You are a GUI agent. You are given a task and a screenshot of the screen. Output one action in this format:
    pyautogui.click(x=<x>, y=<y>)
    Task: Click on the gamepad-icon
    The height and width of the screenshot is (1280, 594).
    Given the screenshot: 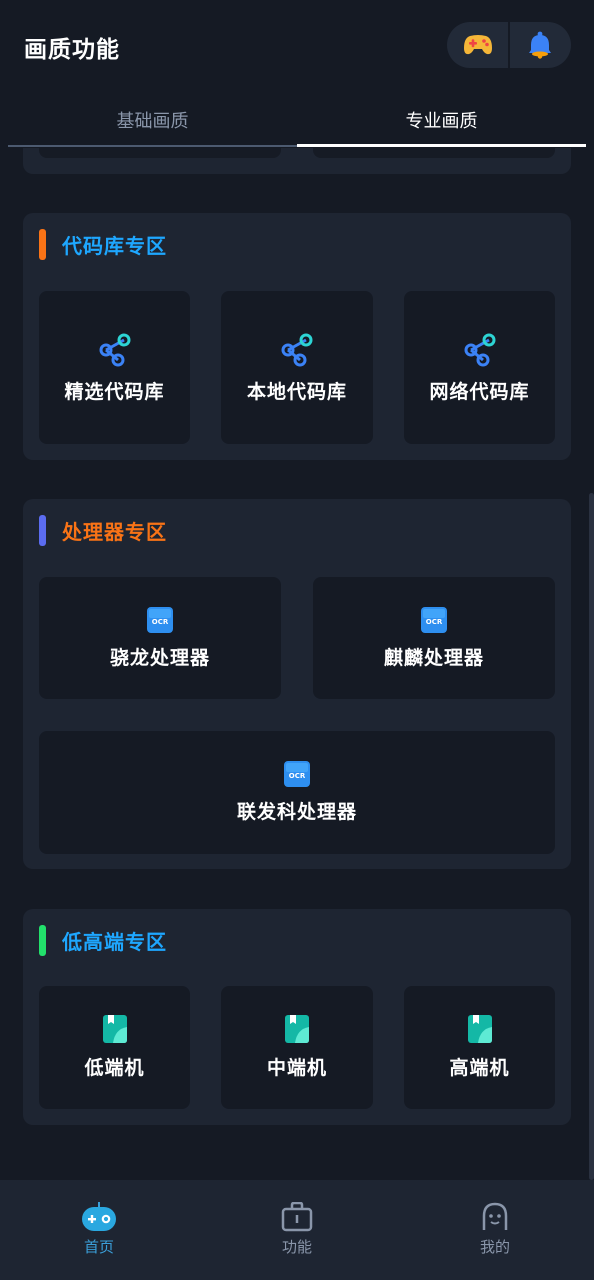 What is the action you would take?
    pyautogui.click(x=477, y=45)
    